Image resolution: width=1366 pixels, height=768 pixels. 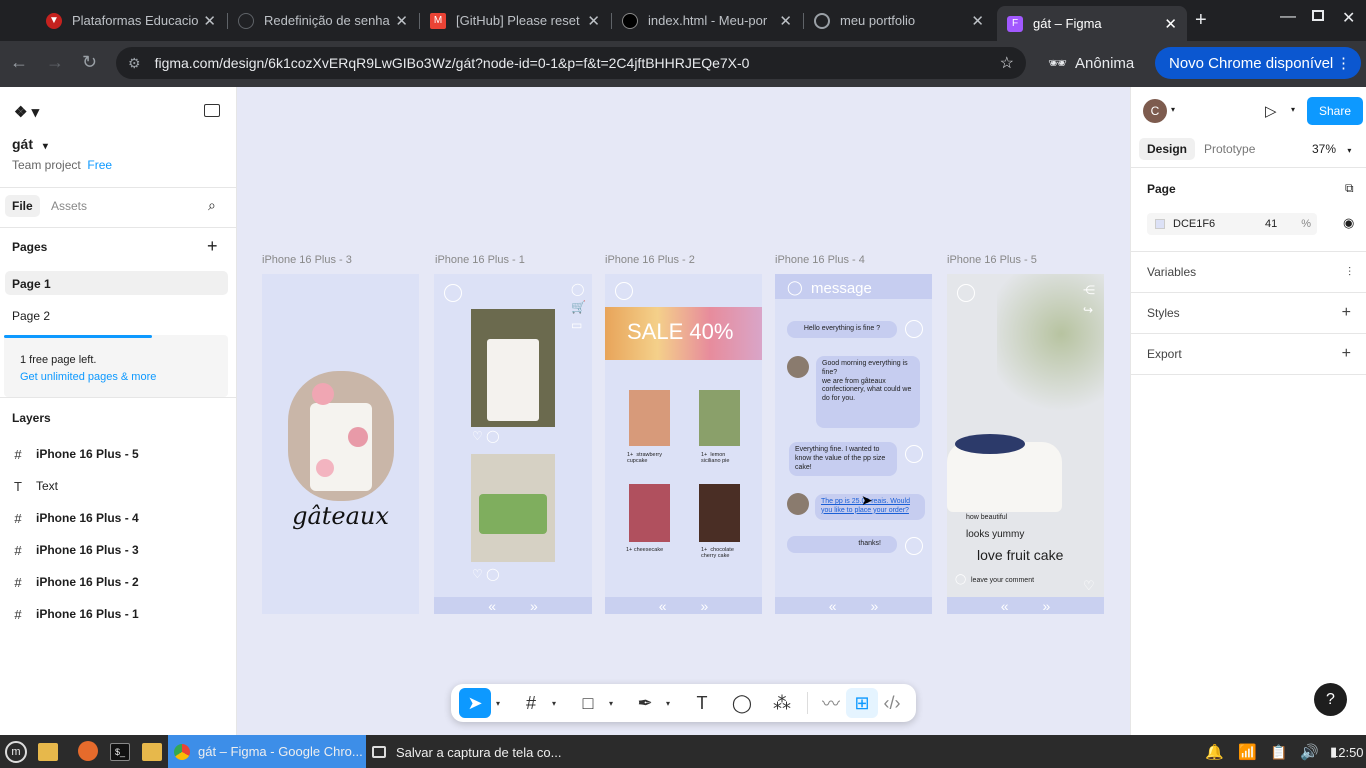 What do you see at coordinates (1092, 23) in the screenshot?
I see `browser-tab-active: F gát – Figma ✕` at bounding box center [1092, 23].